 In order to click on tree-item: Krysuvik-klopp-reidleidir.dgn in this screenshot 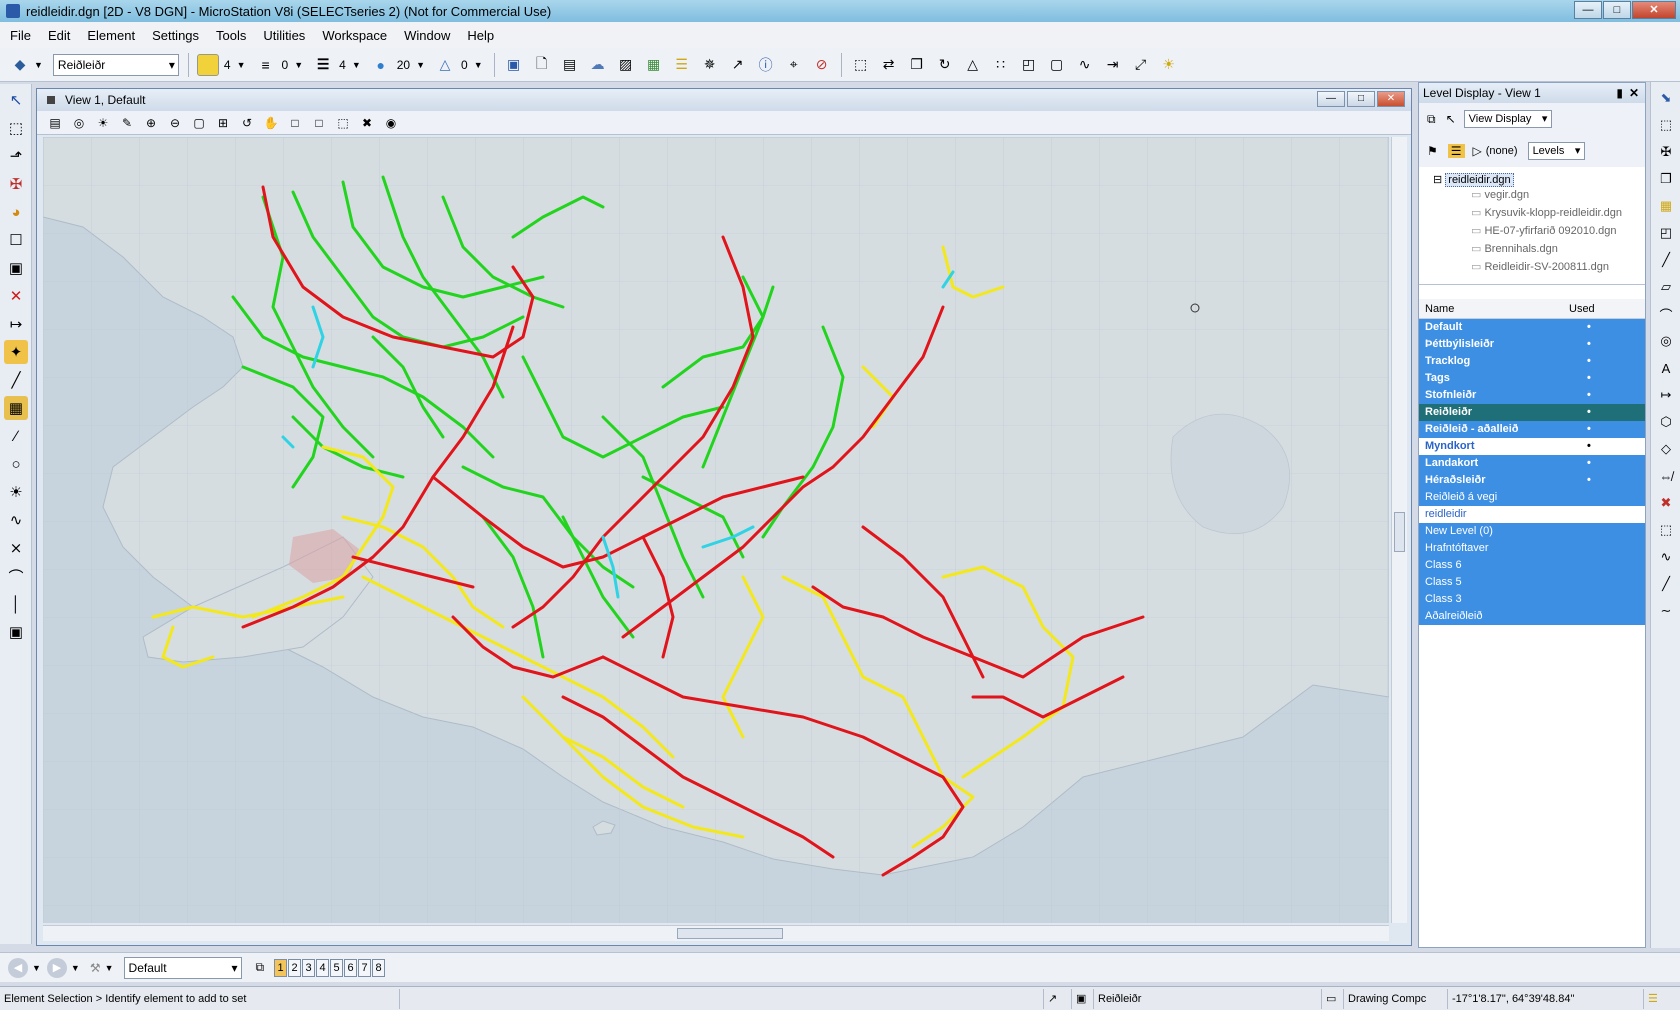, I will do `click(1532, 213)`.